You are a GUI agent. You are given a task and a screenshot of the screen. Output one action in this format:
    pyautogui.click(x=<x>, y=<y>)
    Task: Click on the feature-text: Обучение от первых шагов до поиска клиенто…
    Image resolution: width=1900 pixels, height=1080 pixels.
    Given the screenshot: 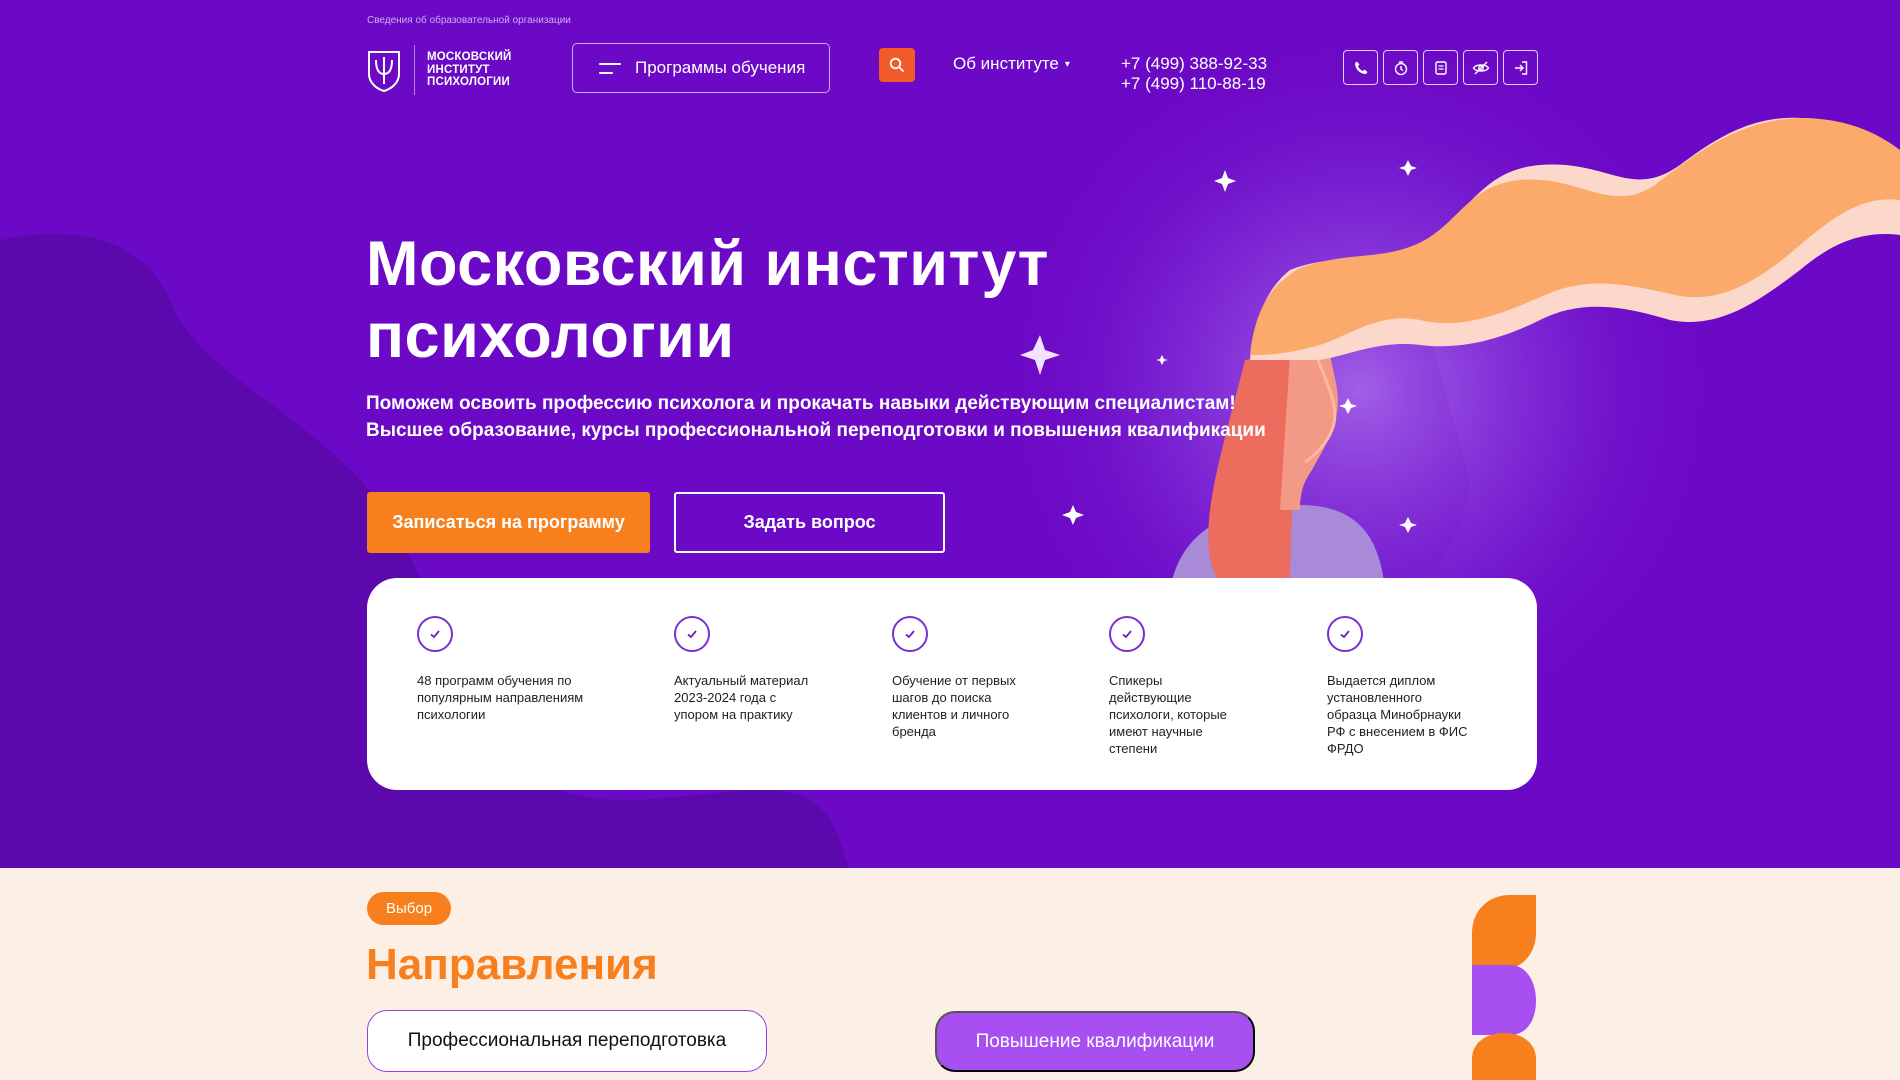 What is the action you would take?
    pyautogui.click(x=954, y=706)
    